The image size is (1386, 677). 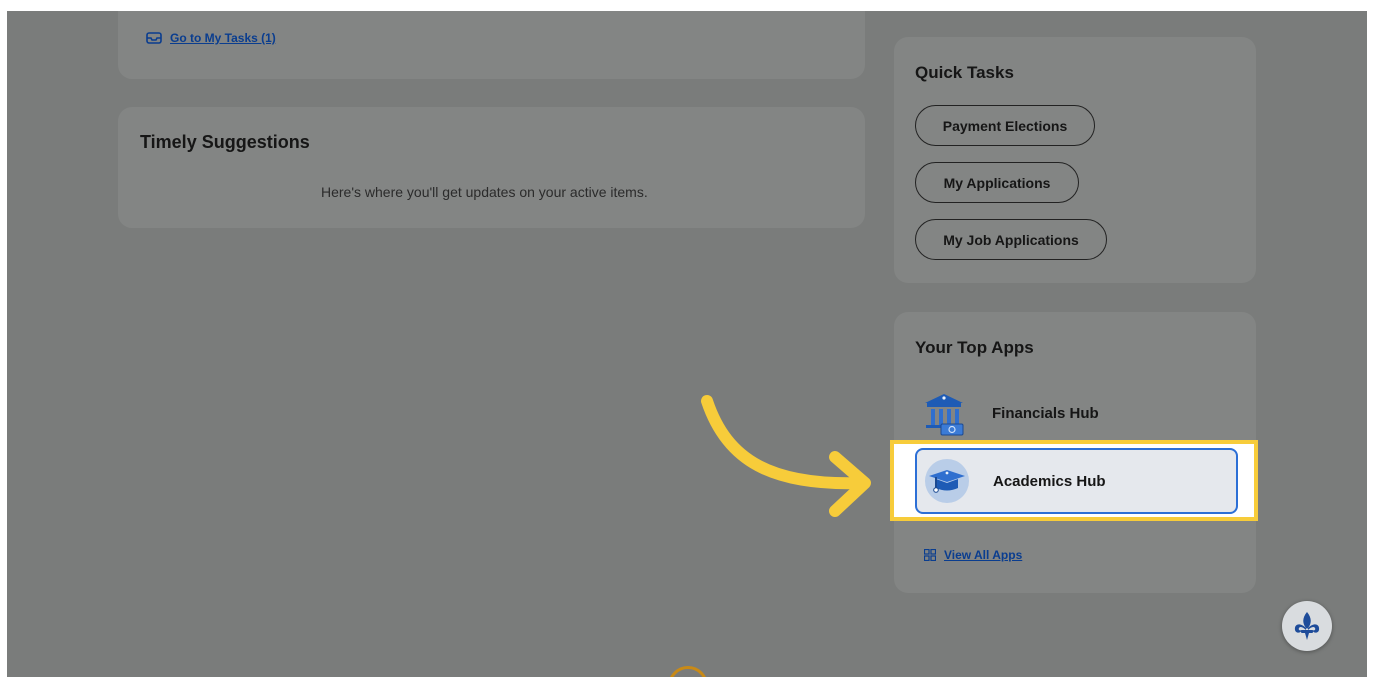 I want to click on financials-hub-label: Financials Hub, so click(x=1045, y=413).